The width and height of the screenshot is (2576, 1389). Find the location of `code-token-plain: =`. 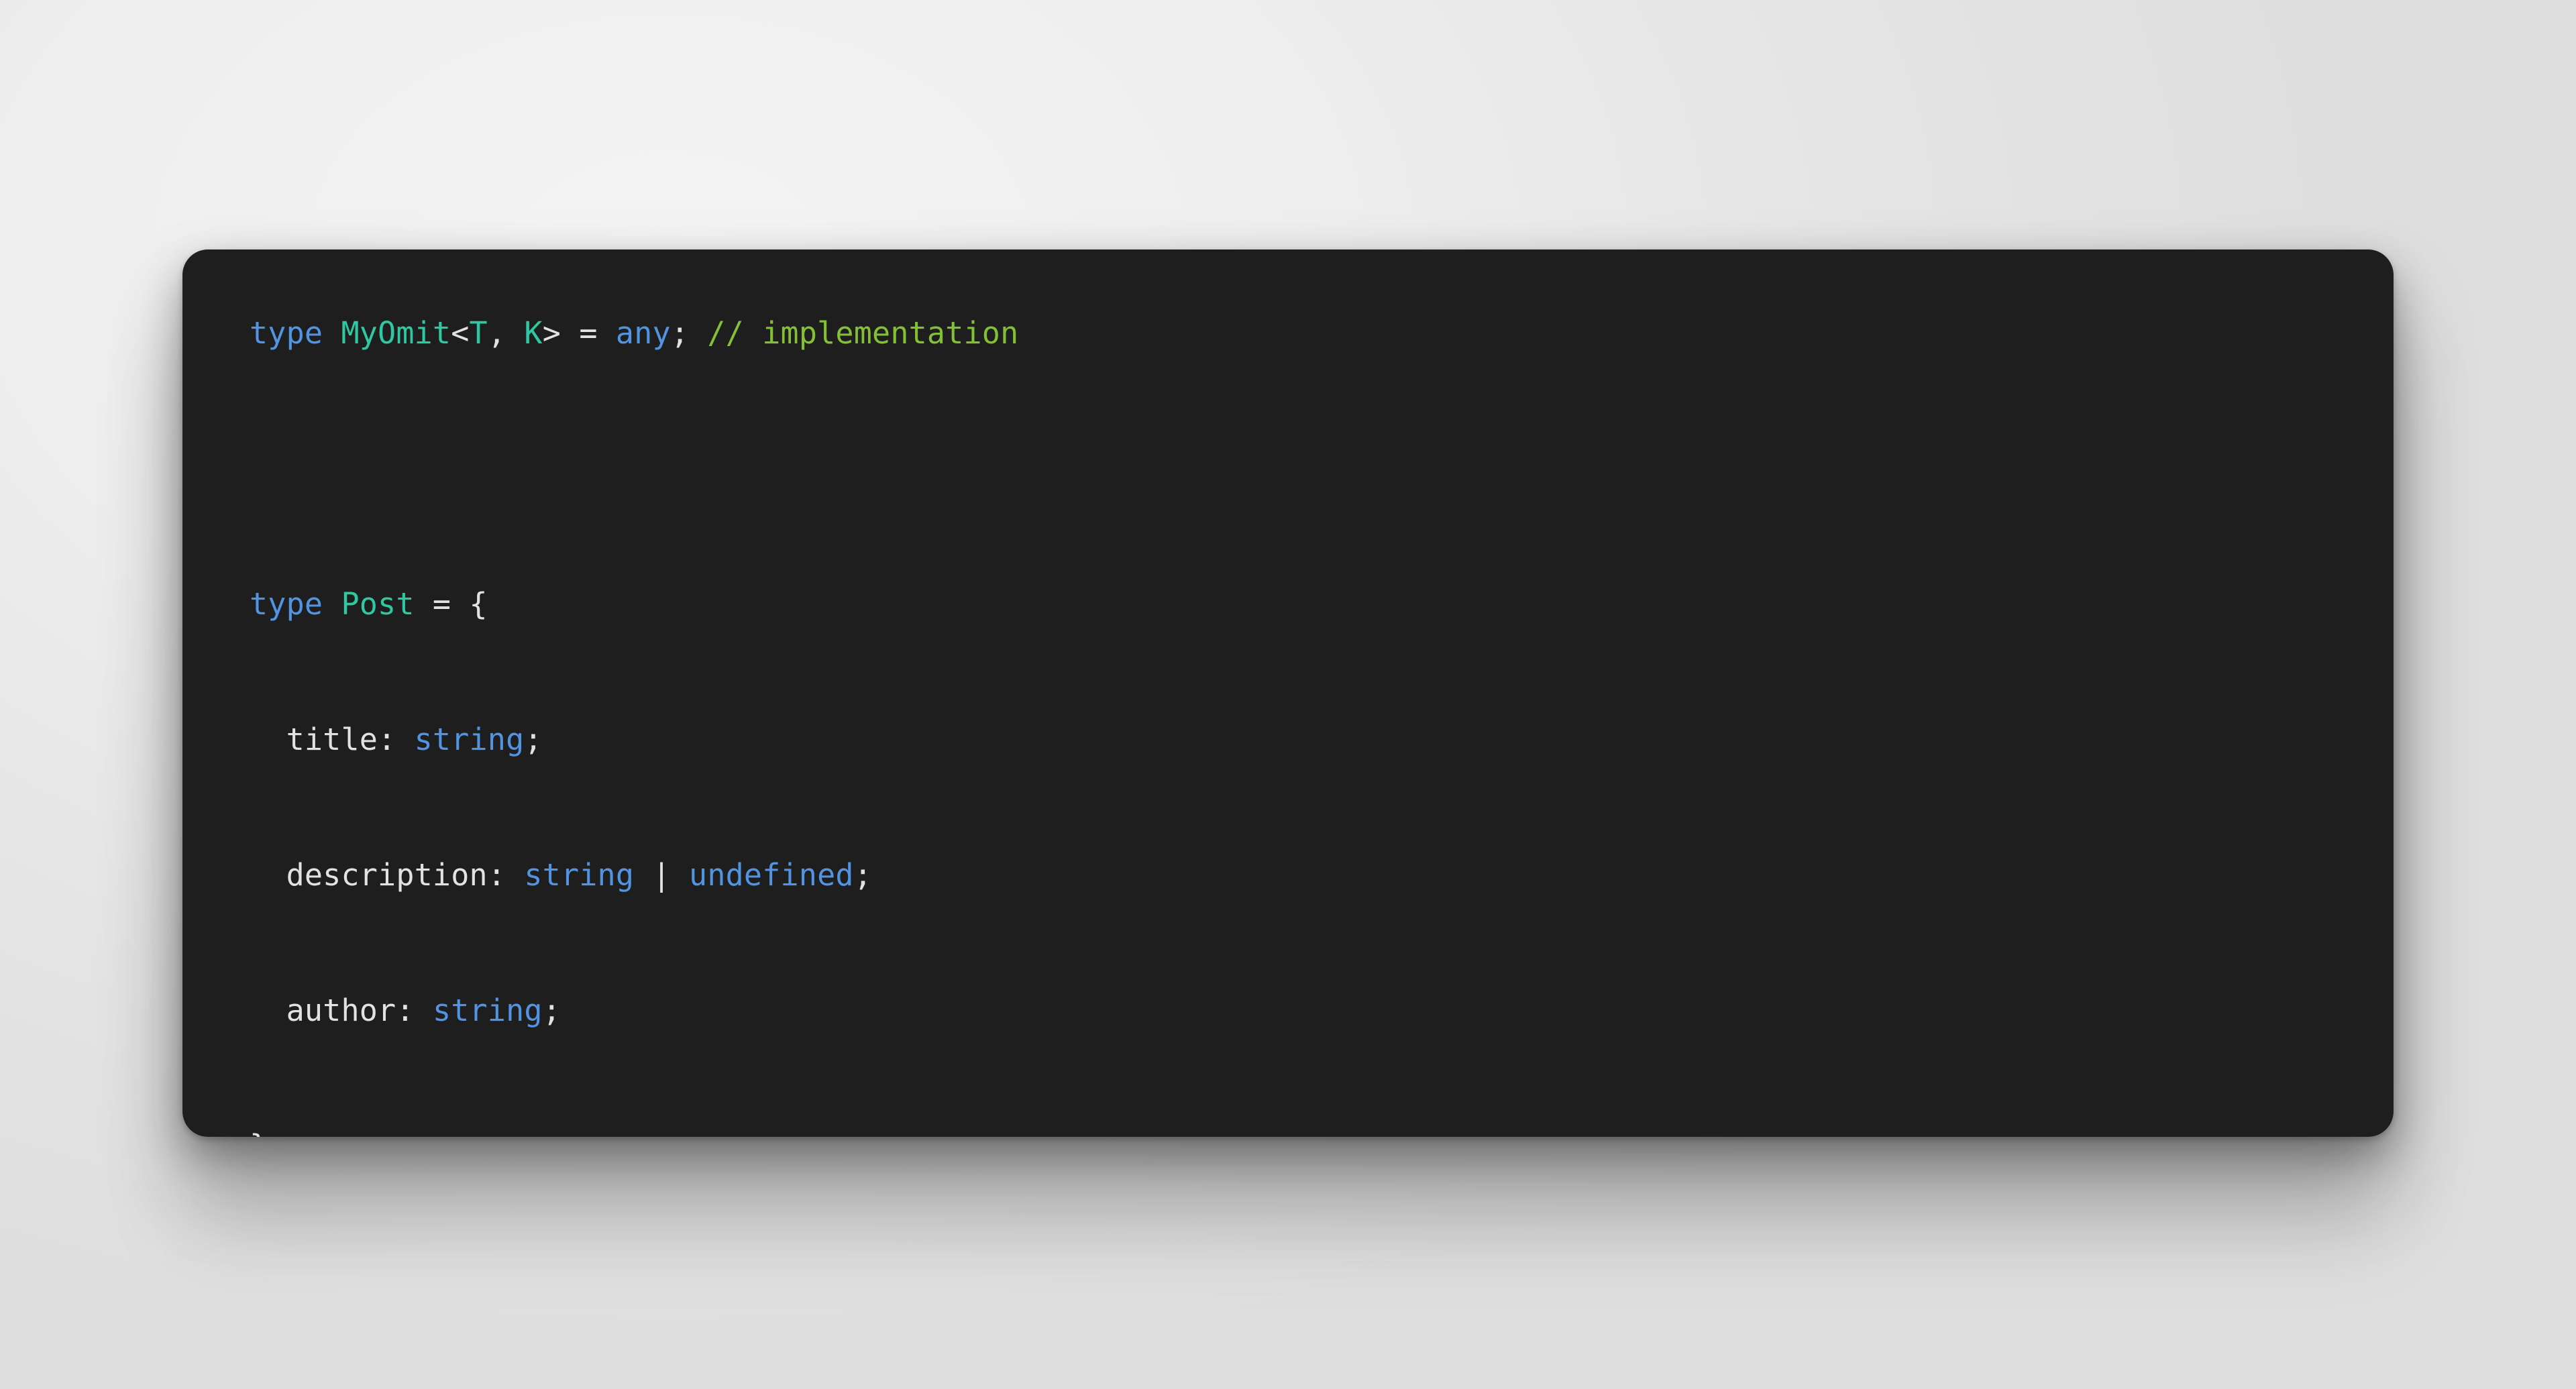

code-token-plain: = is located at coordinates (597, 333).